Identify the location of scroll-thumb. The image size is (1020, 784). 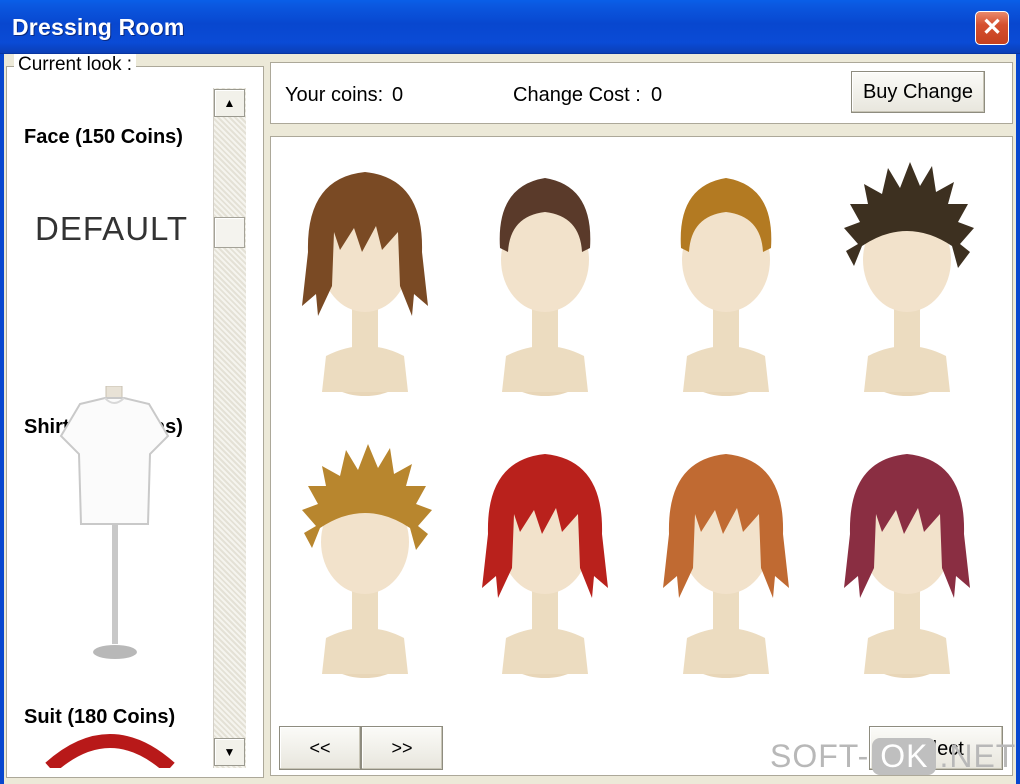
(229, 232).